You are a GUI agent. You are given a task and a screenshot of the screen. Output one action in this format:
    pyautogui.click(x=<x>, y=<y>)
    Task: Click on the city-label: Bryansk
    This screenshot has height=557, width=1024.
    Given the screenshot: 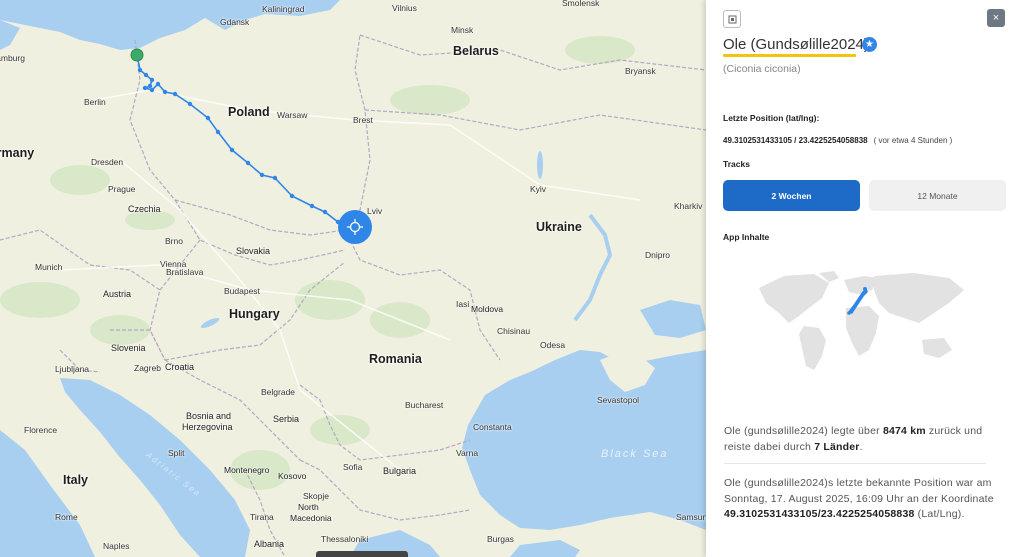 What is the action you would take?
    pyautogui.click(x=640, y=71)
    